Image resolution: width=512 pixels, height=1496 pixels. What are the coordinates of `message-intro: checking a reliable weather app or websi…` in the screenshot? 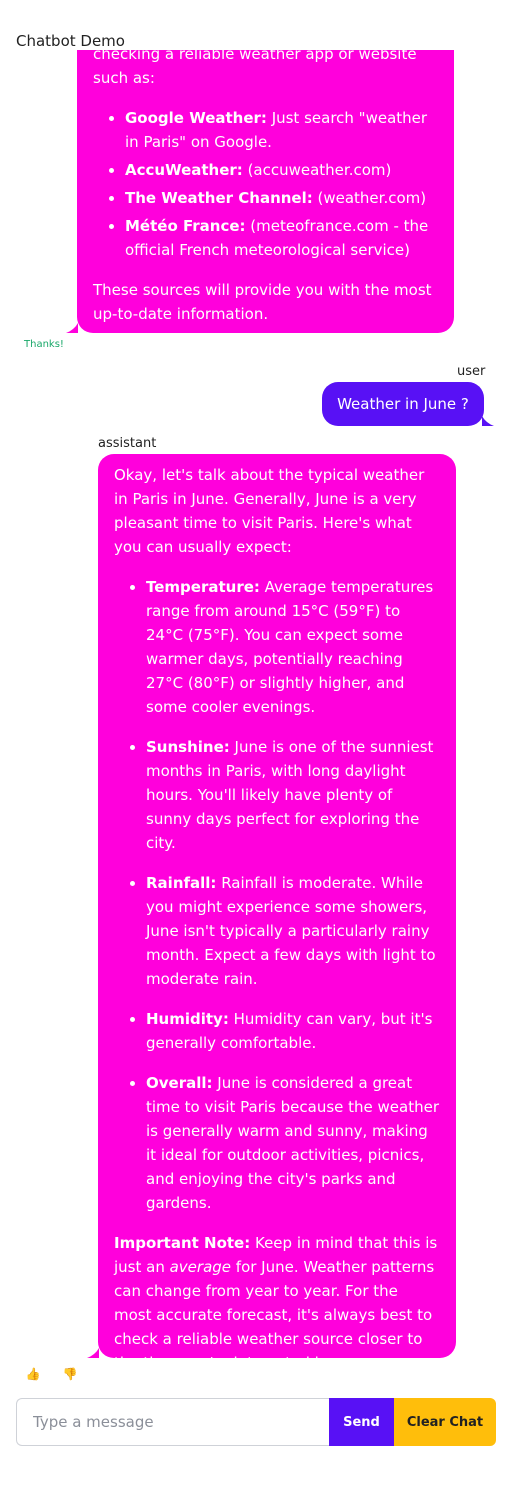 It's located at (255, 68).